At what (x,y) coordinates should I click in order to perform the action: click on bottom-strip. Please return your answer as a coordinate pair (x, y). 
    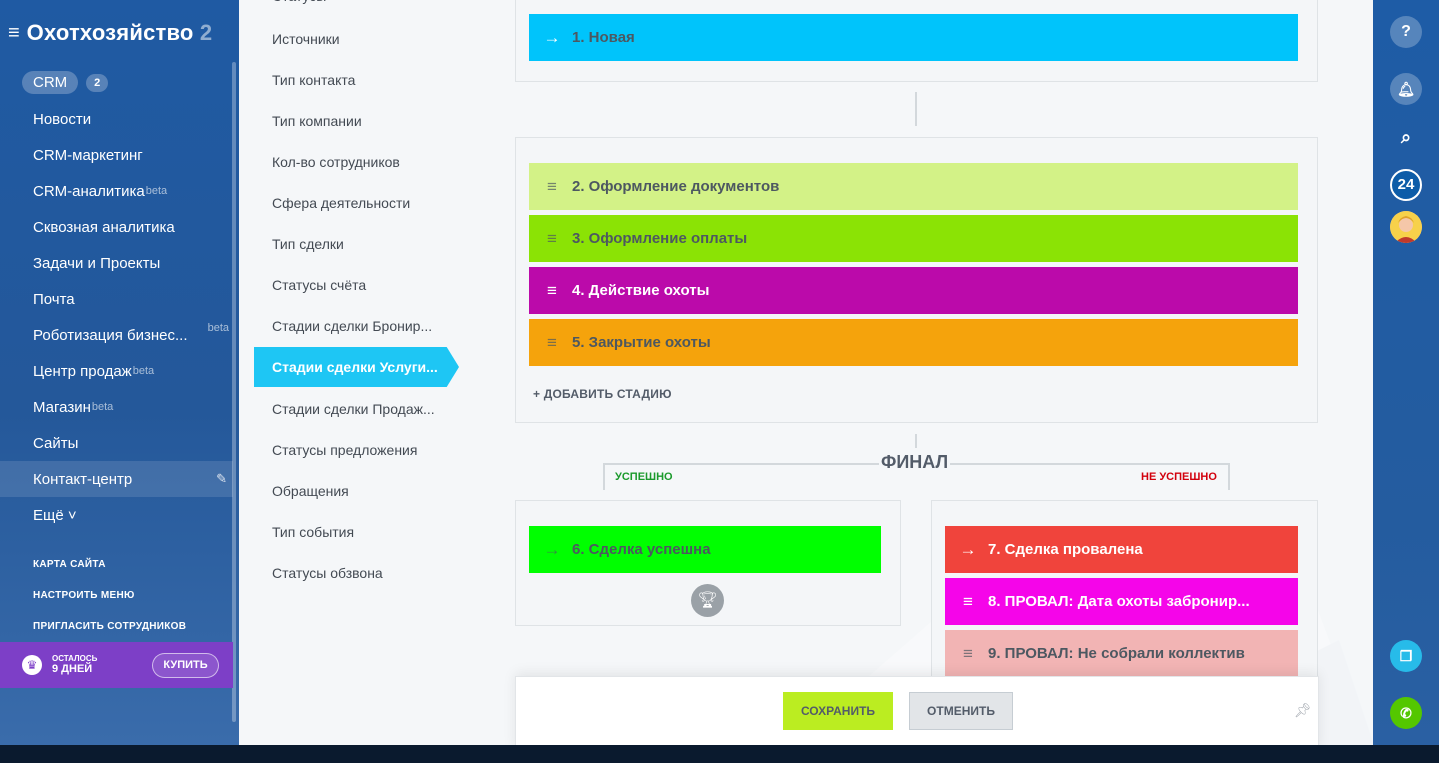
    Looking at the image, I should click on (719, 754).